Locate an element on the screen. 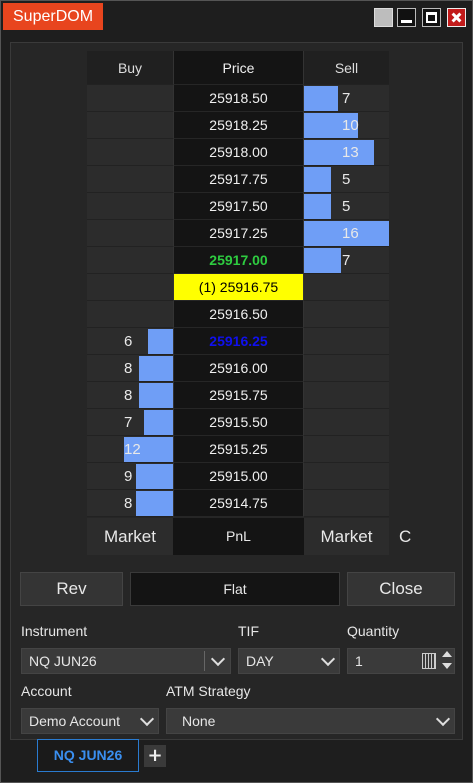 Image resolution: width=473 pixels, height=783 pixels. ladder-row: 25917.75 5 is located at coordinates (238, 179).